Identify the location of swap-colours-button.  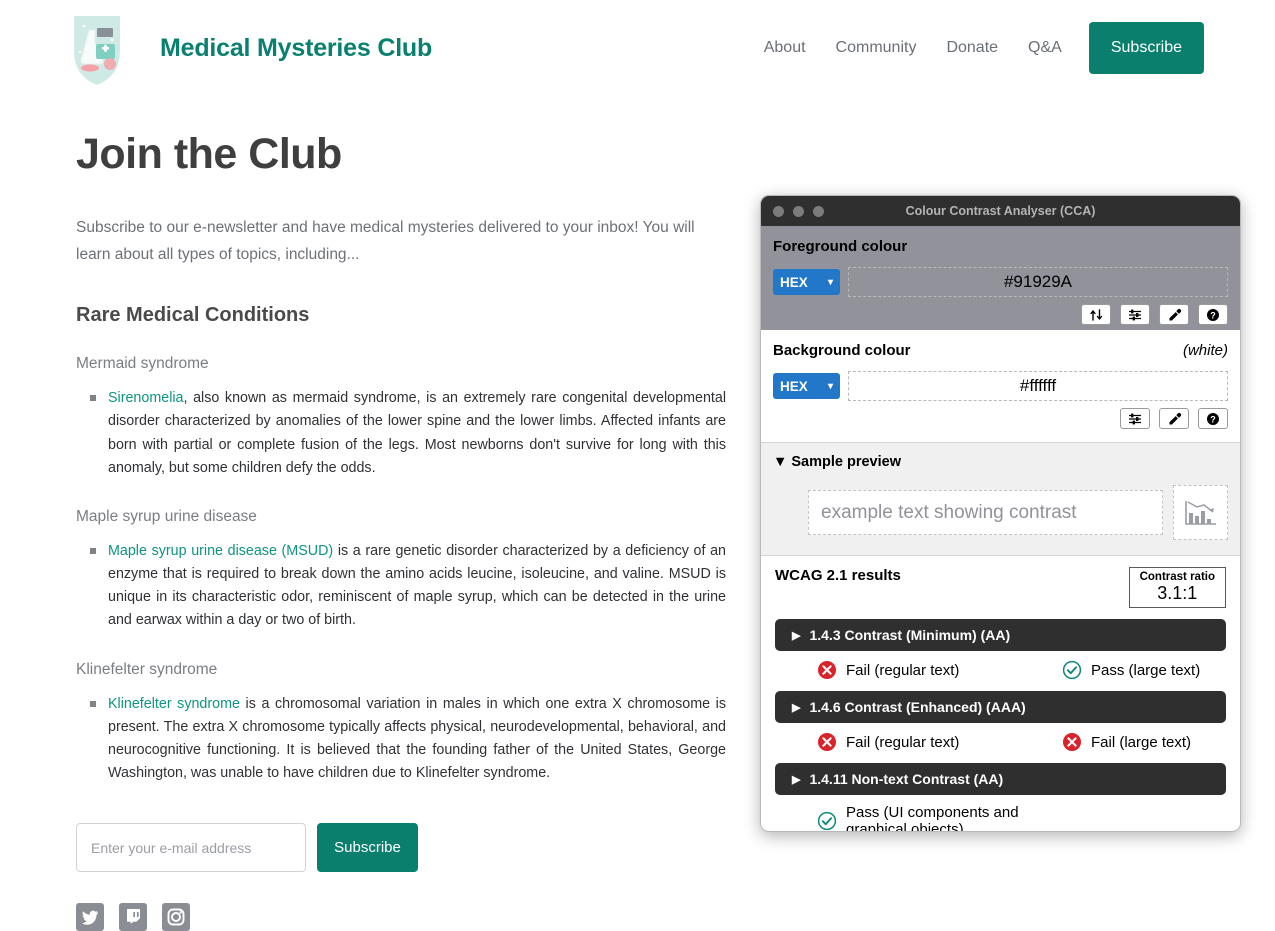
(1096, 314).